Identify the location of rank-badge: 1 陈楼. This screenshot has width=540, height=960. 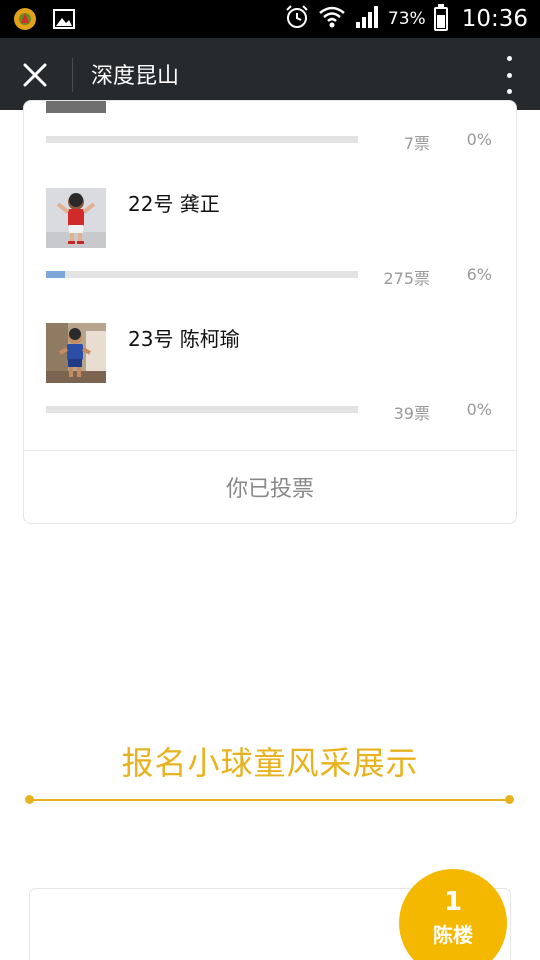
(453, 914).